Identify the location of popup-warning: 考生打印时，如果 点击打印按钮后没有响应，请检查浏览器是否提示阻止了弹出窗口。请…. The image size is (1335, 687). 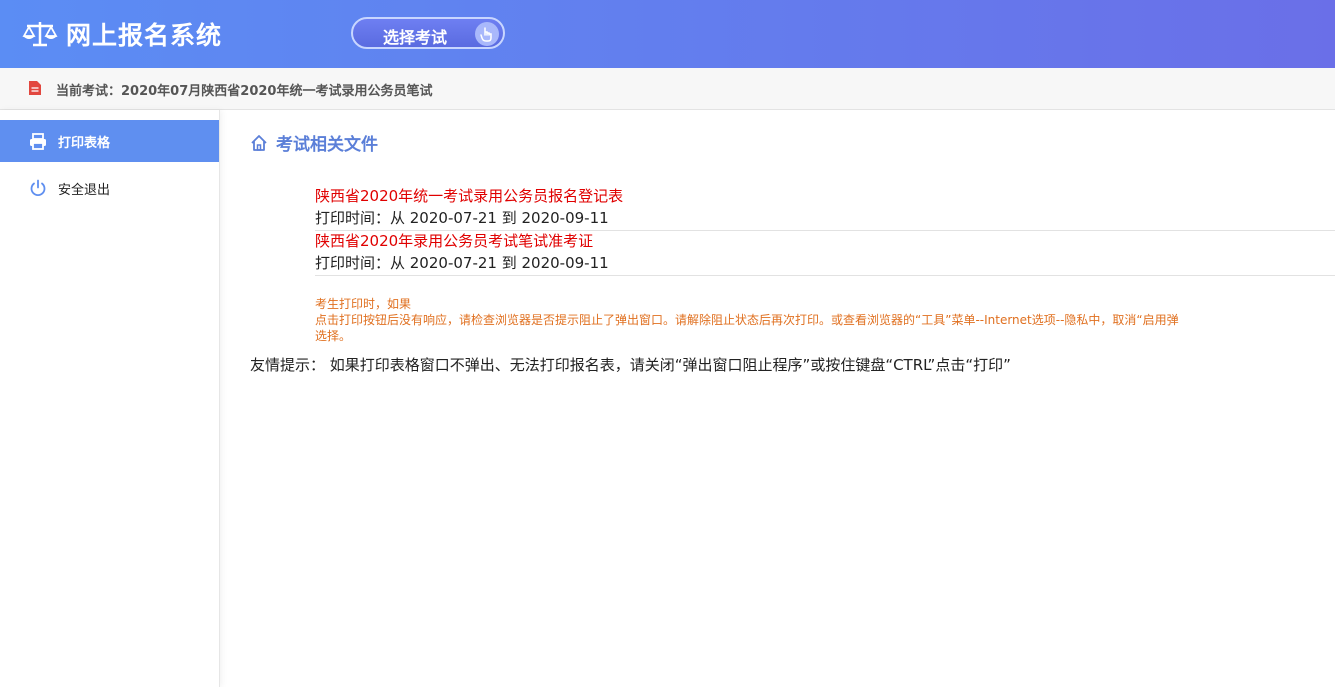
(825, 320).